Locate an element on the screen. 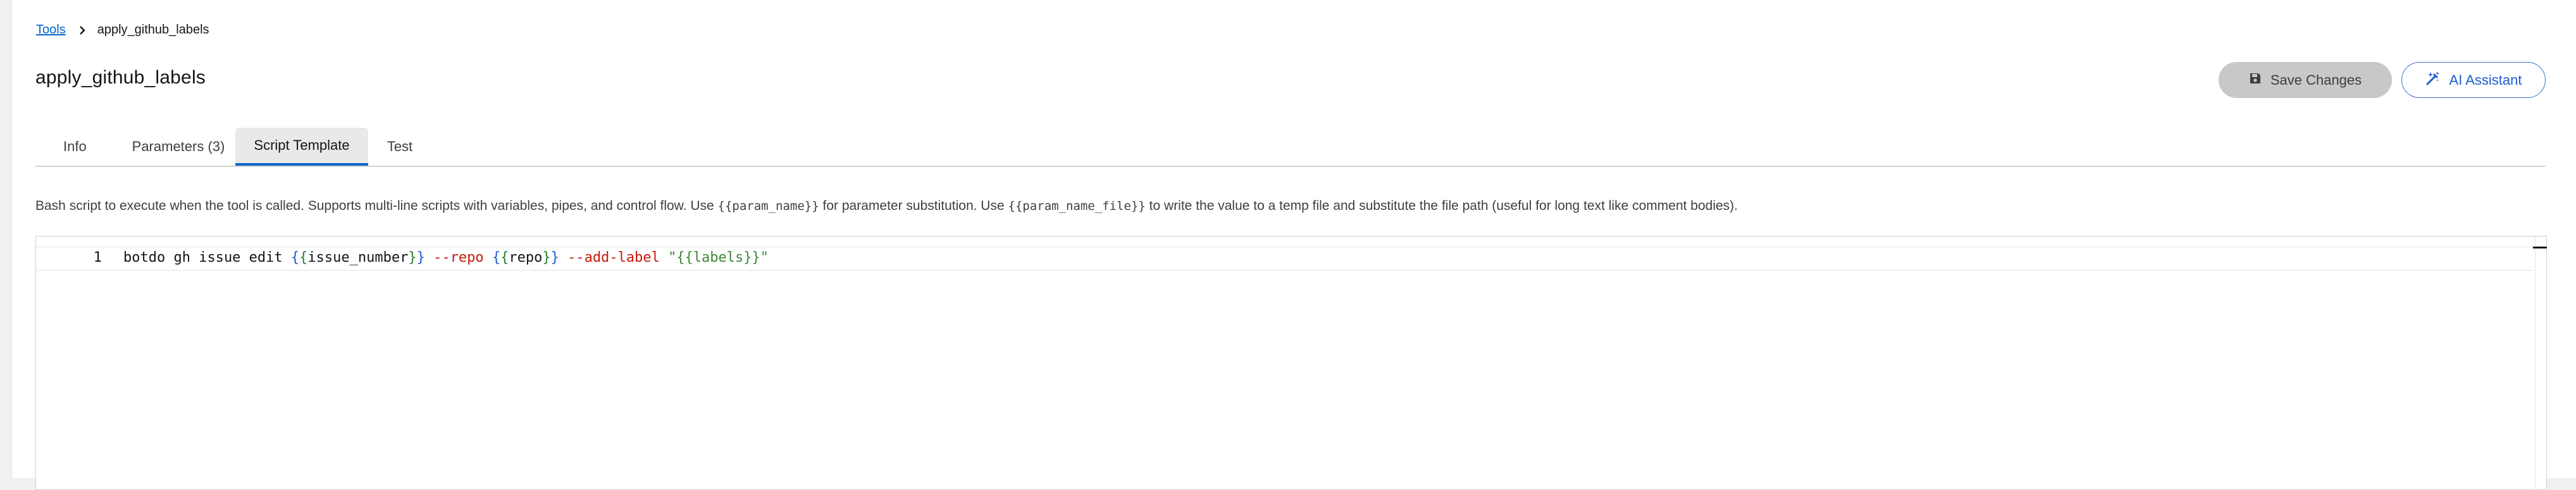 The width and height of the screenshot is (2576, 490). tab-test-label: Test is located at coordinates (400, 146).